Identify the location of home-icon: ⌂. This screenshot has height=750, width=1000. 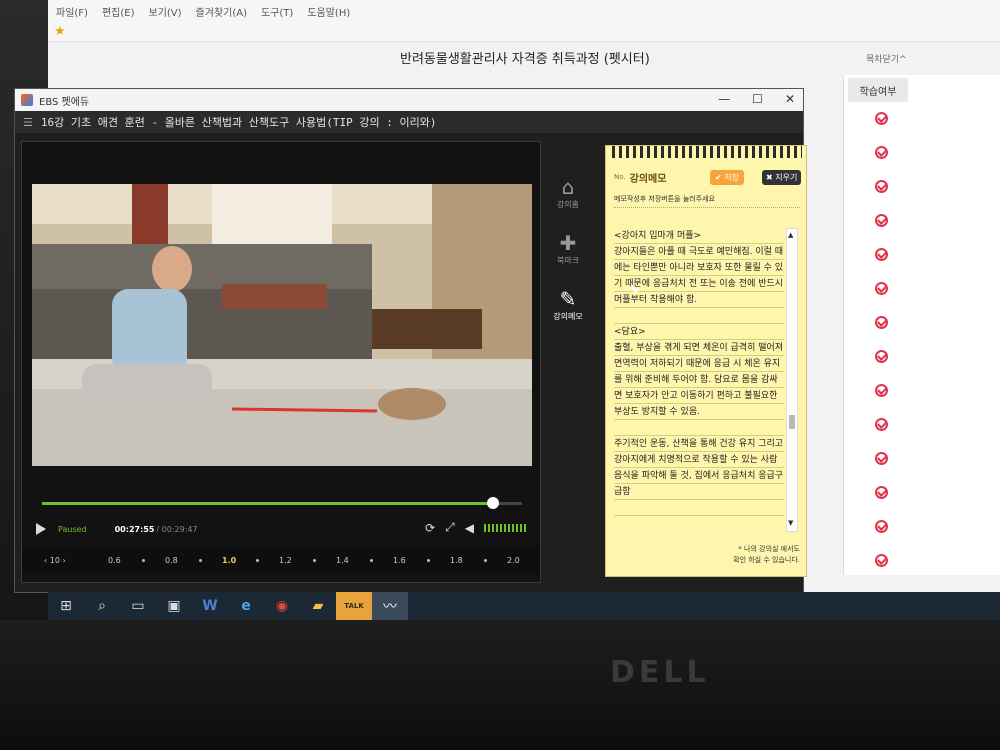
(568, 187).